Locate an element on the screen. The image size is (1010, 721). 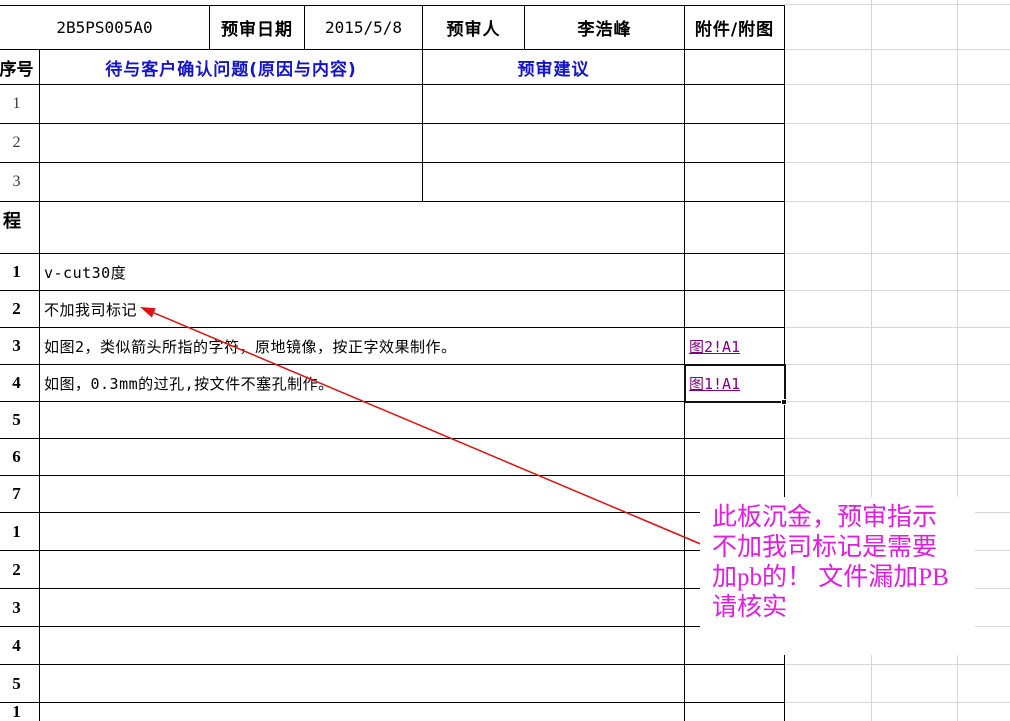
arrow-head is located at coordinates (148, 312).